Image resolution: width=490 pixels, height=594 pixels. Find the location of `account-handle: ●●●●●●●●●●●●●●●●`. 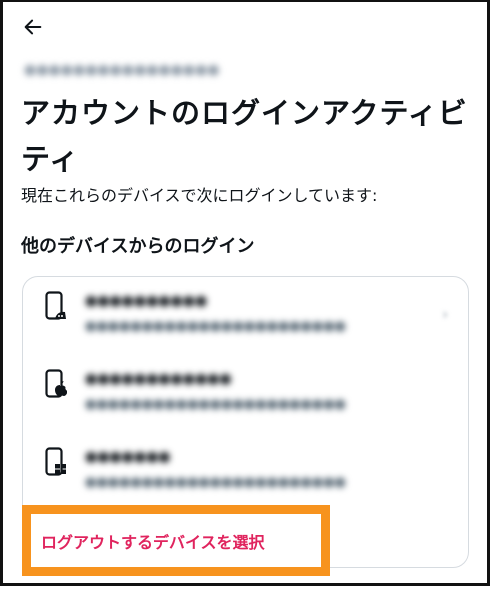

account-handle: ●●●●●●●●●●●●●●●● is located at coordinates (122, 70).